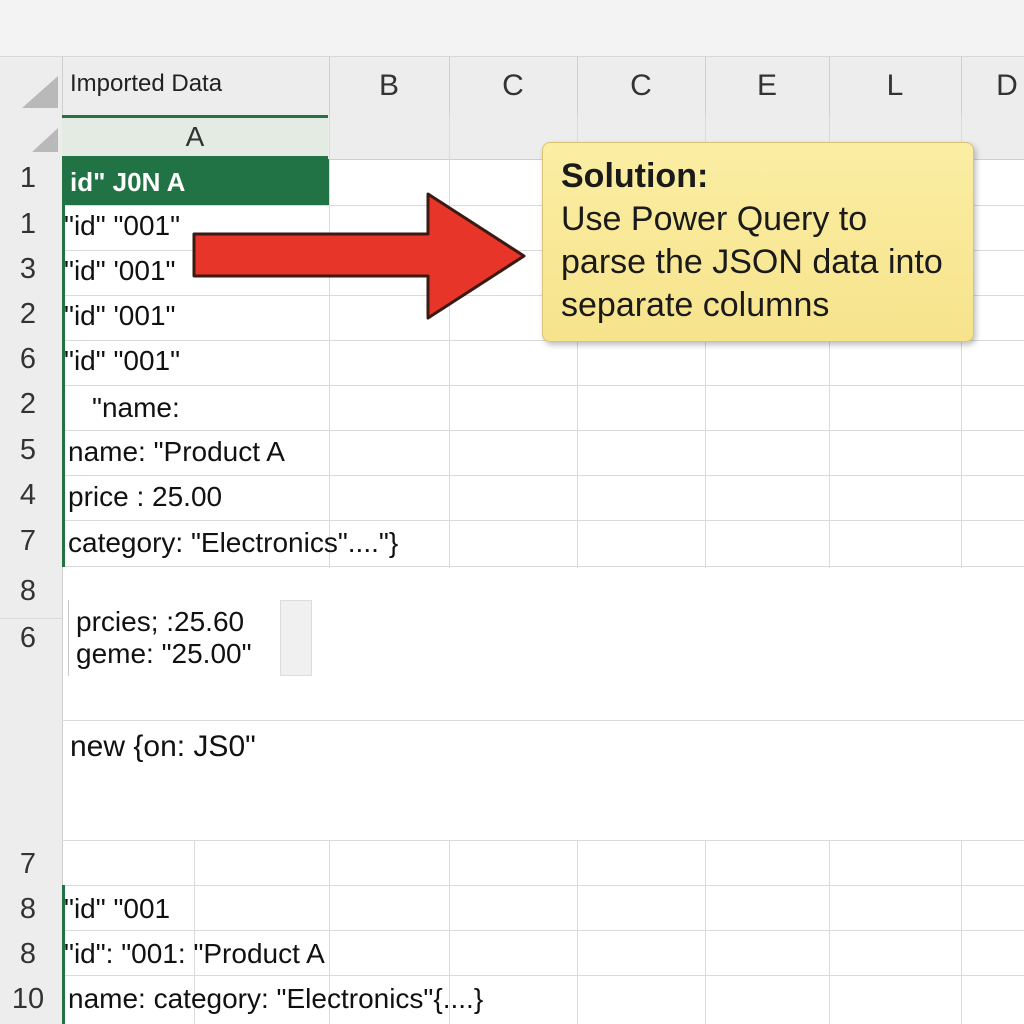 The image size is (1024, 1024). What do you see at coordinates (117, 909) in the screenshot?
I see `cell-a: "id" "001` at bounding box center [117, 909].